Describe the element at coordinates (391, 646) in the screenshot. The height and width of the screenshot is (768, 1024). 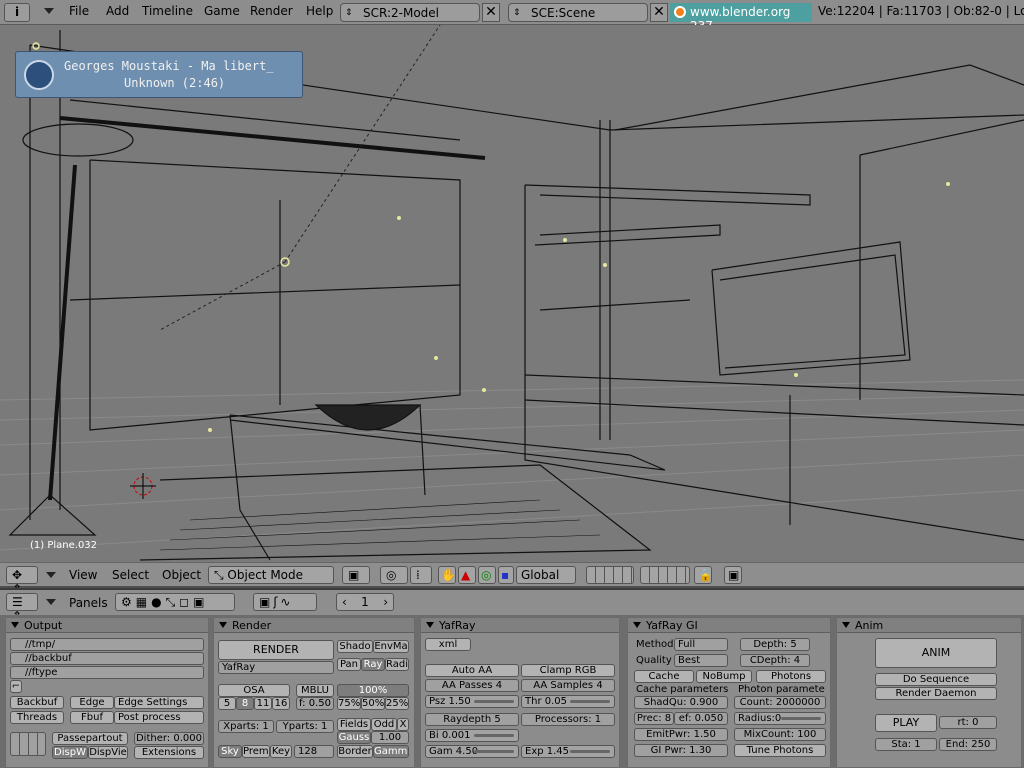
I see `envmap-toggle: EnvMa` at that location.